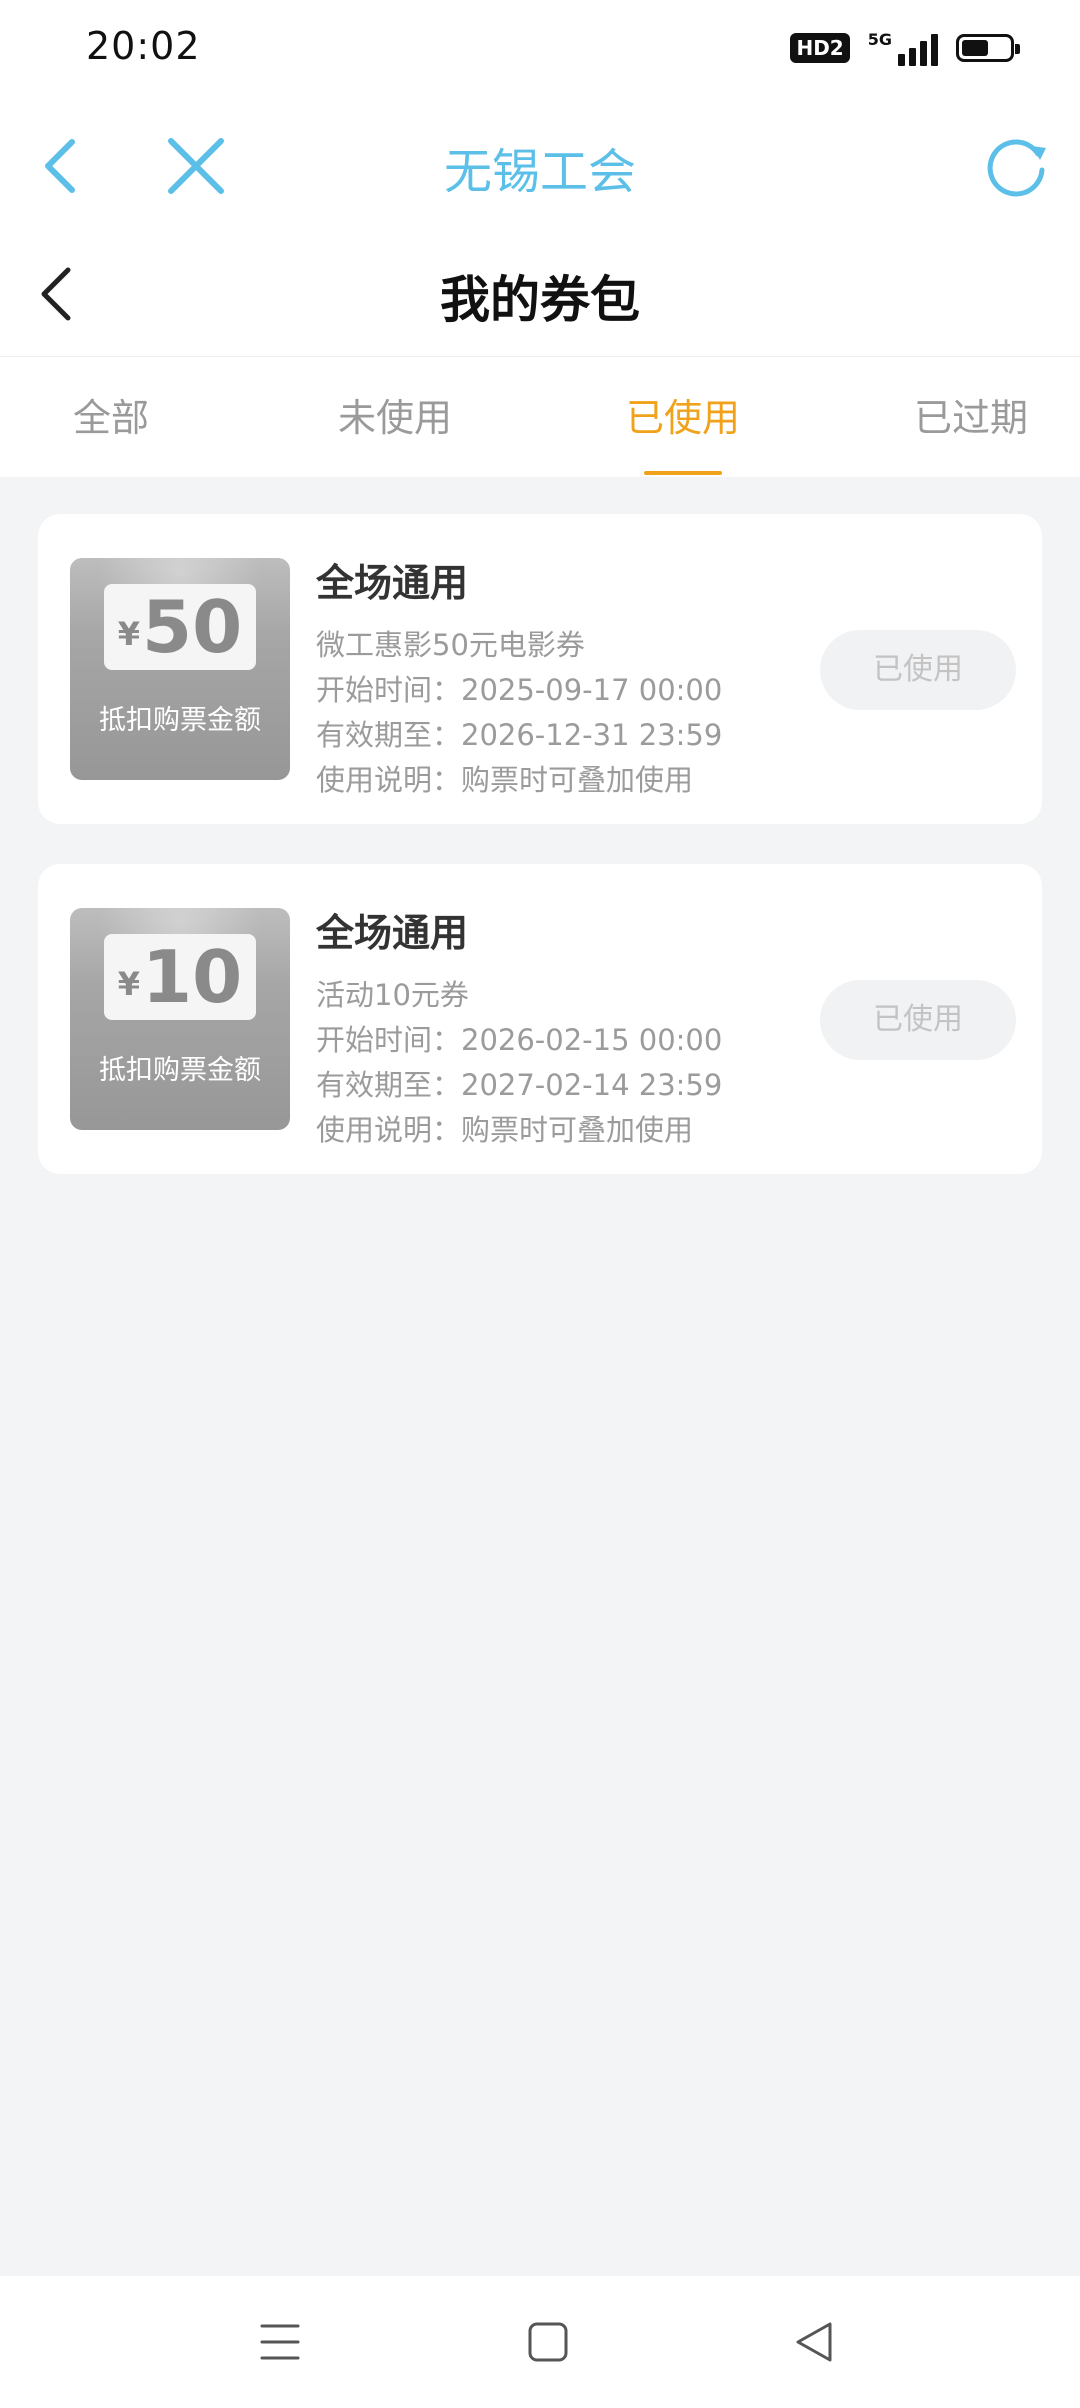 The image size is (1080, 2408). I want to click on coupon-amount: ¥ 50, so click(180, 627).